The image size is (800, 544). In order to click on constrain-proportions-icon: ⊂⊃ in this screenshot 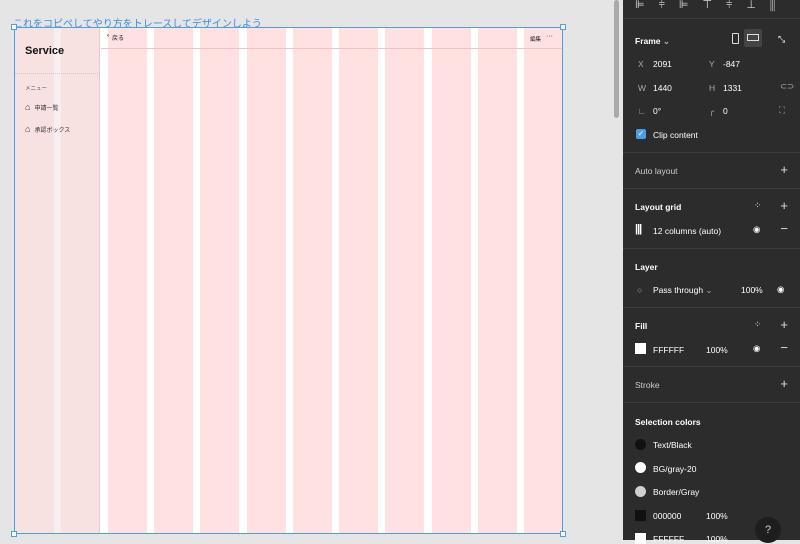, I will do `click(787, 86)`.